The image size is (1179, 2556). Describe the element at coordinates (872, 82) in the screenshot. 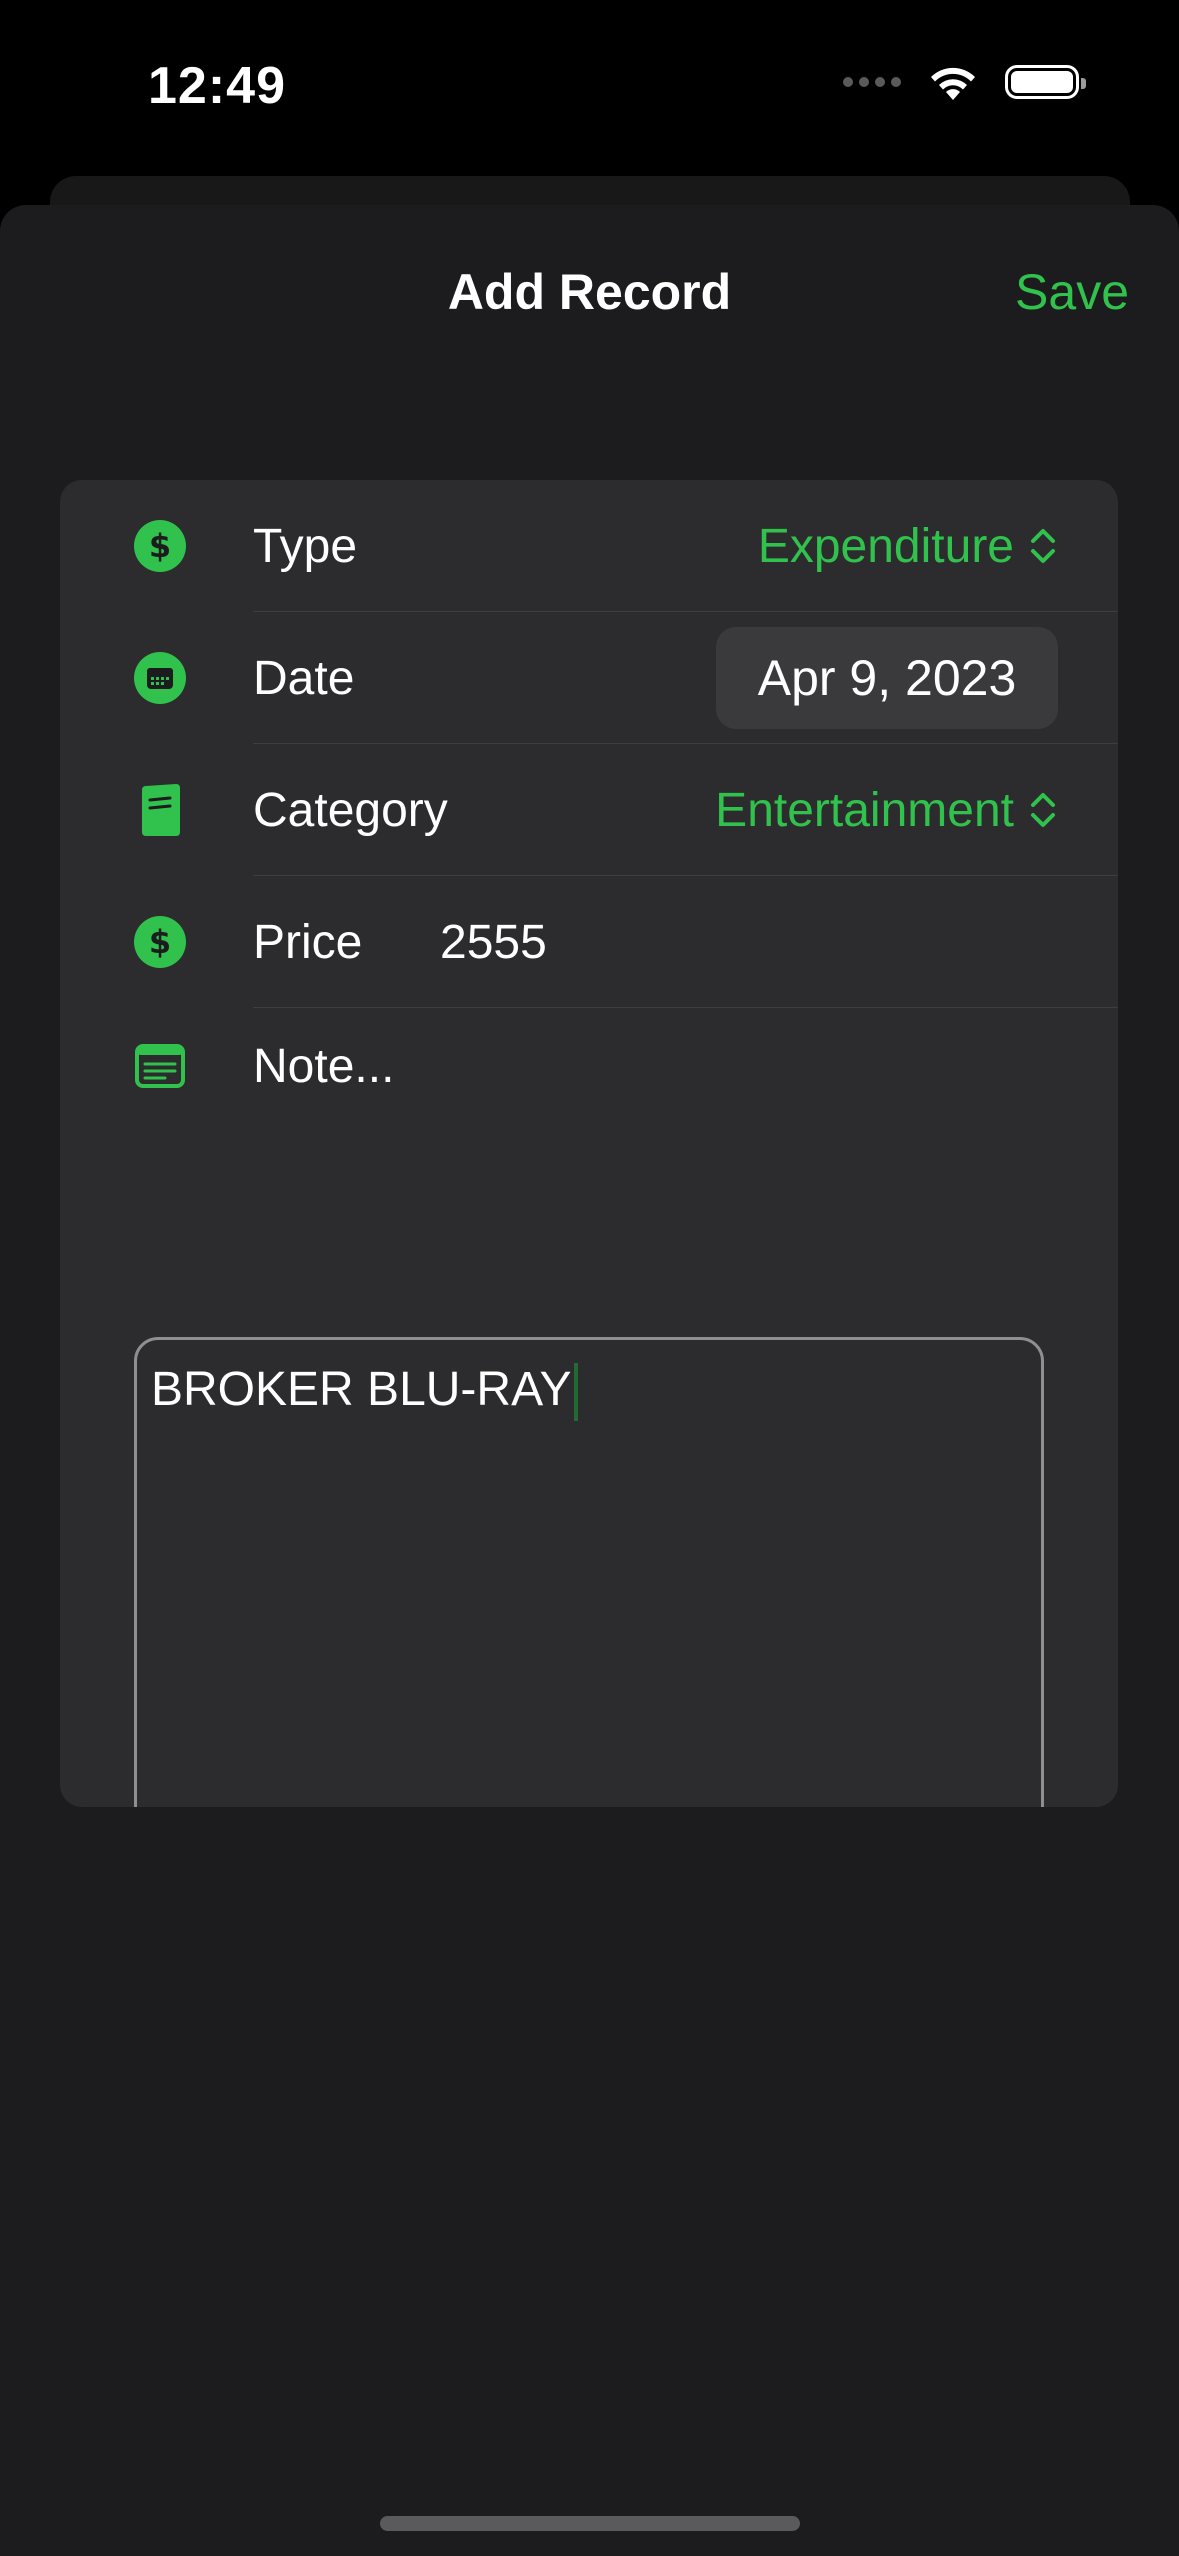

I see `cellular-signal-icon` at that location.